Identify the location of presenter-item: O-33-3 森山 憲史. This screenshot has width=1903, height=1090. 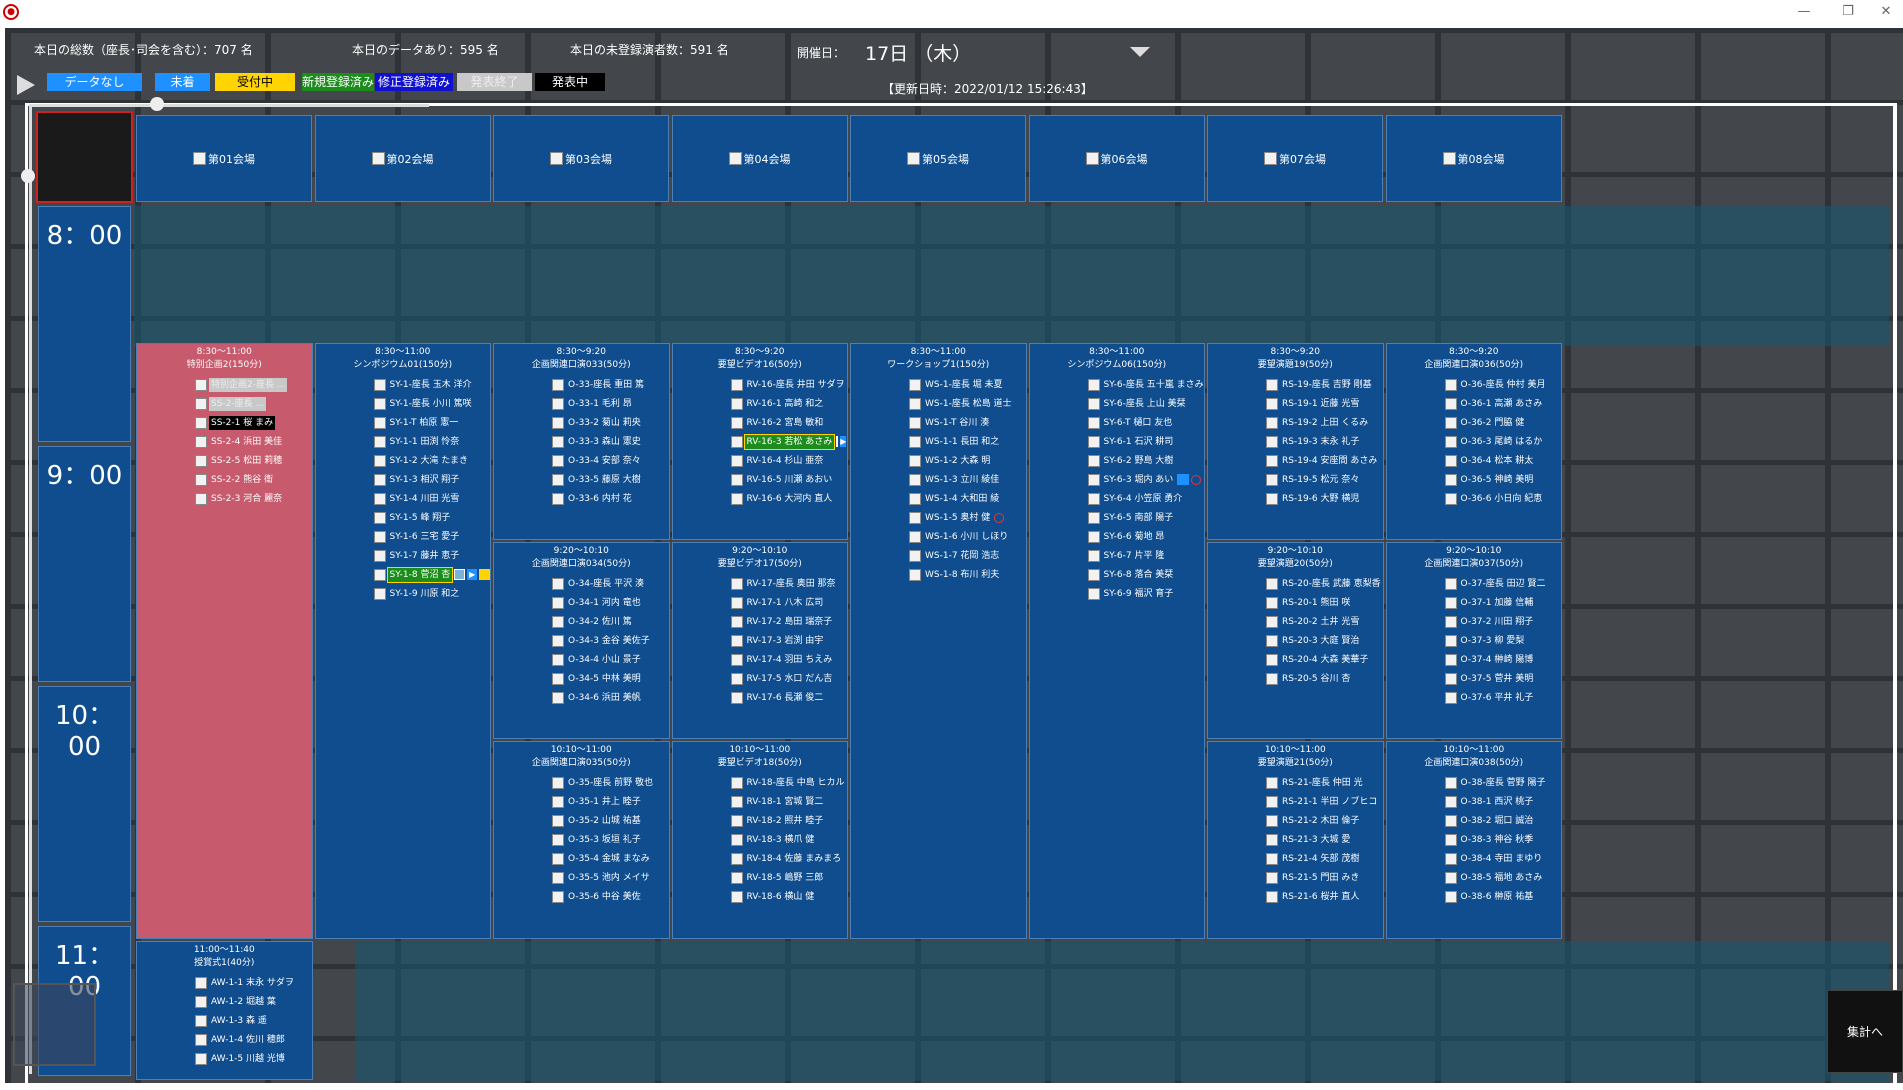
(610, 441).